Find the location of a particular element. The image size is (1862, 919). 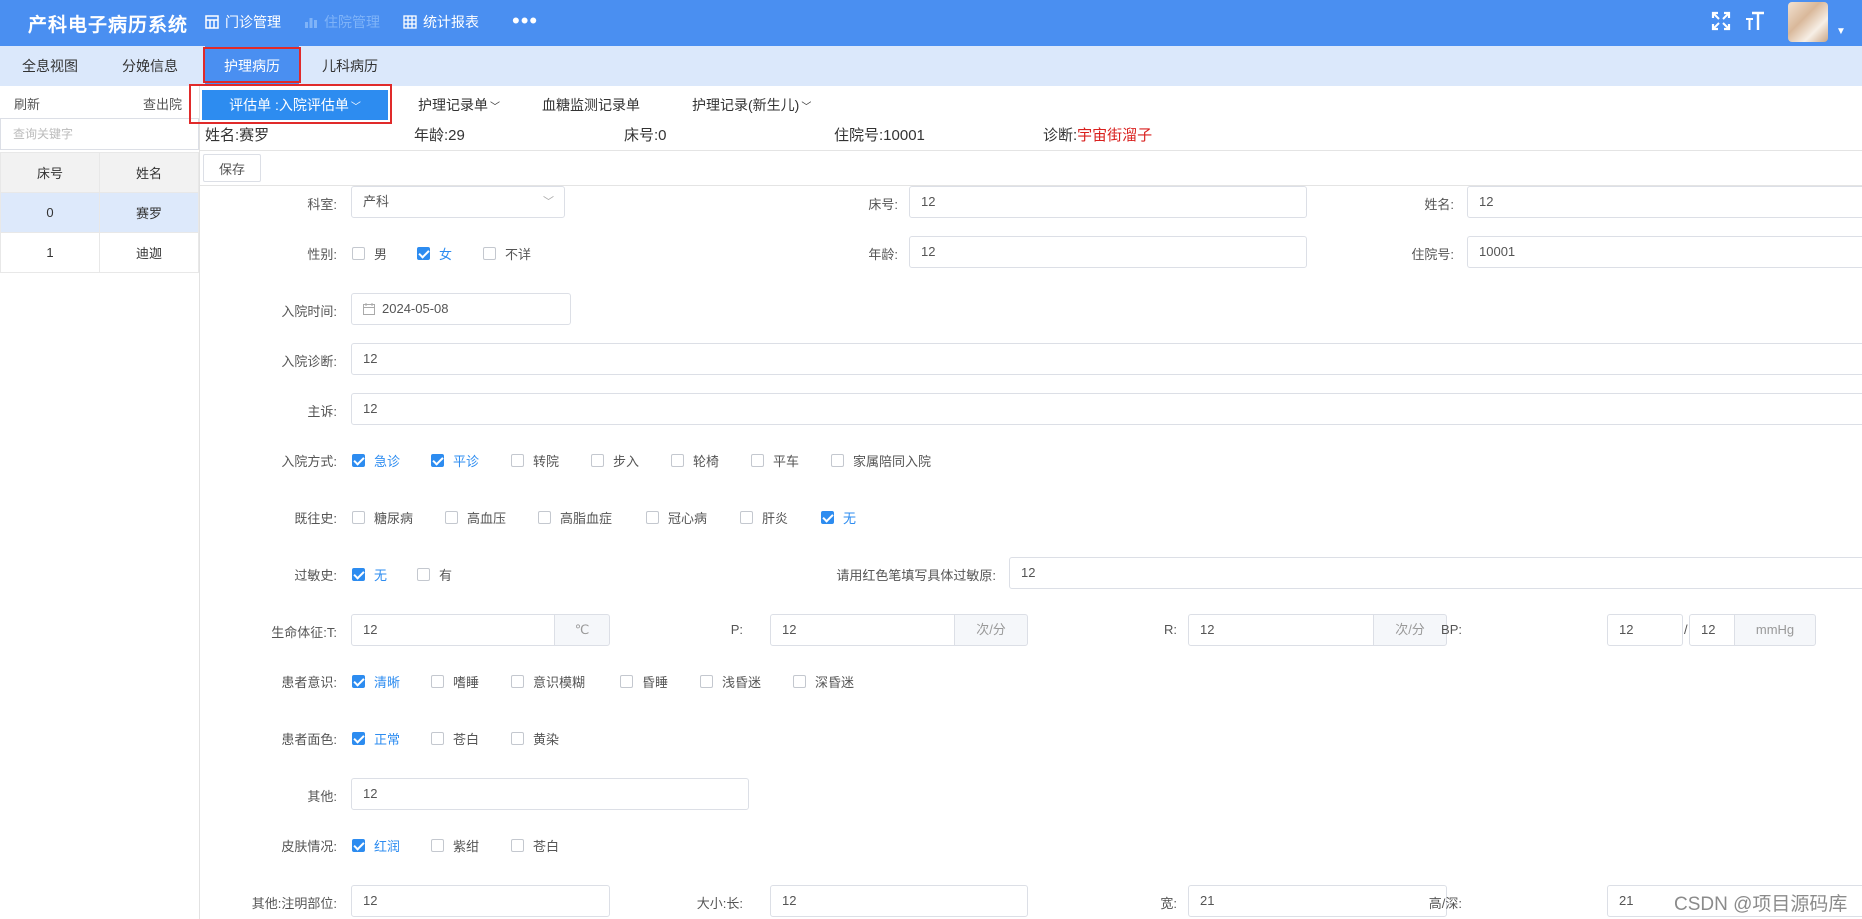

admit-mode-emergency-checkbox: 急诊 is located at coordinates (376, 460).